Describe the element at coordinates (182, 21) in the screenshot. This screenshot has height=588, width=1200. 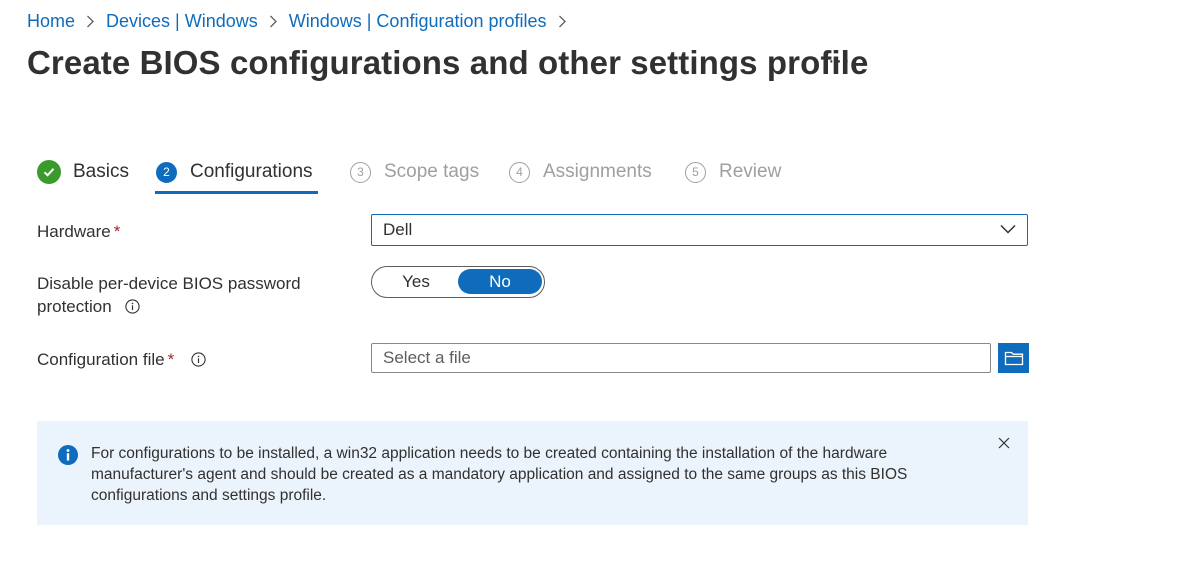
I see `breadcrumb-devices-windows: Devices | Windows` at that location.